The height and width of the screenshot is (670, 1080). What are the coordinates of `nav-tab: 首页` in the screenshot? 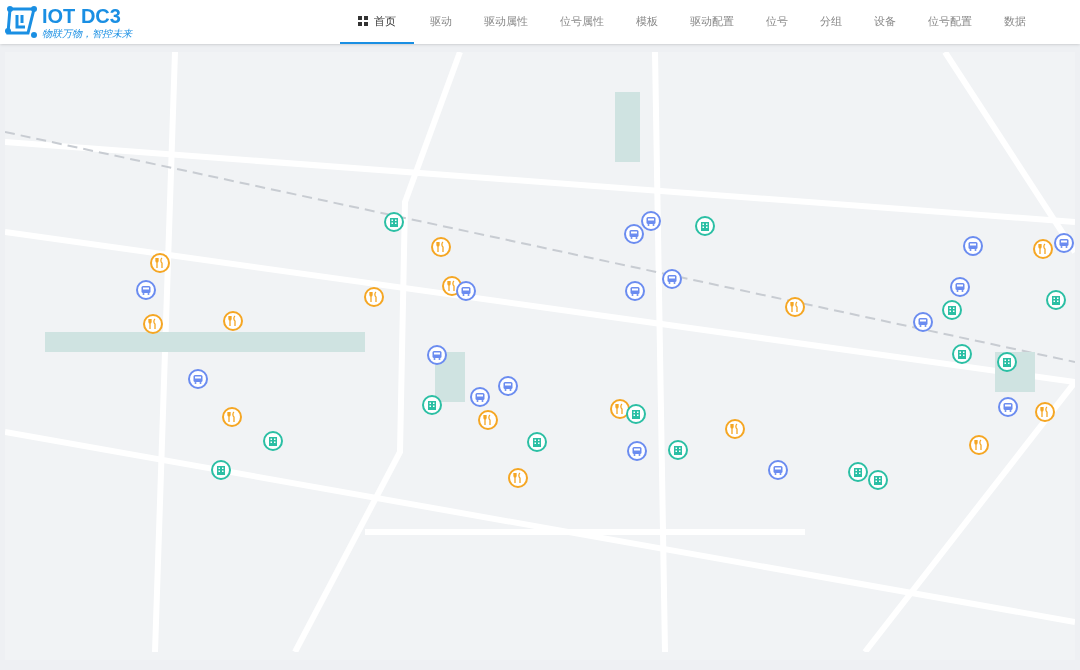 It's located at (377, 22).